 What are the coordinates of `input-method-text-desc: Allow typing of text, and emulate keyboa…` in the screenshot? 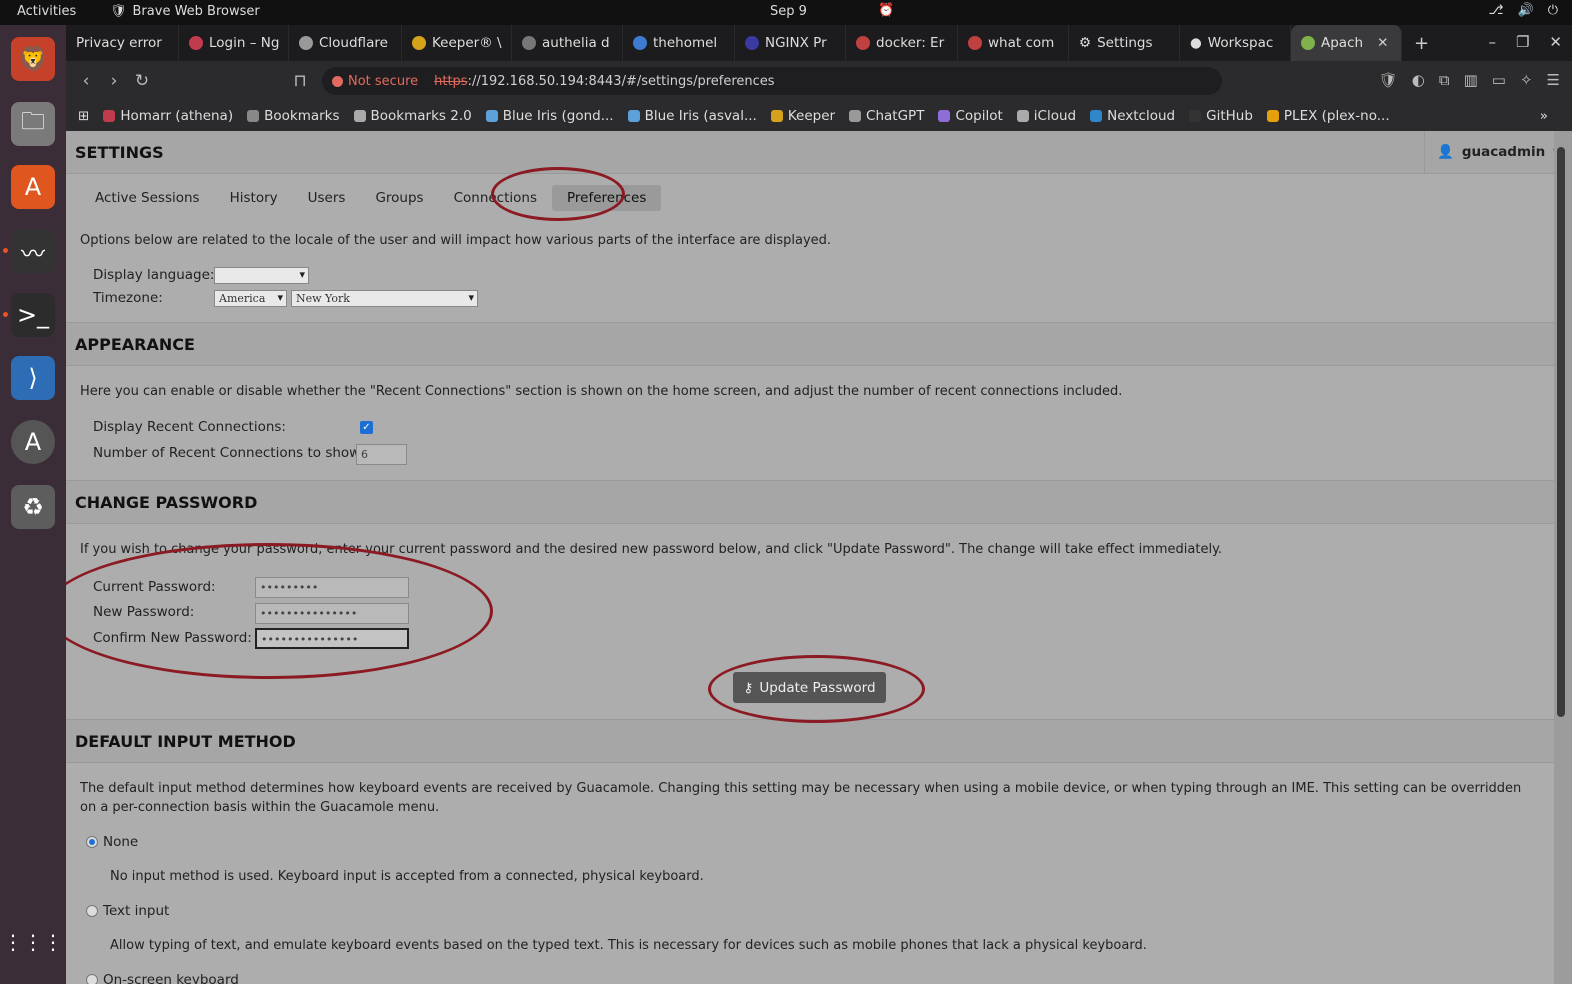 It's located at (628, 945).